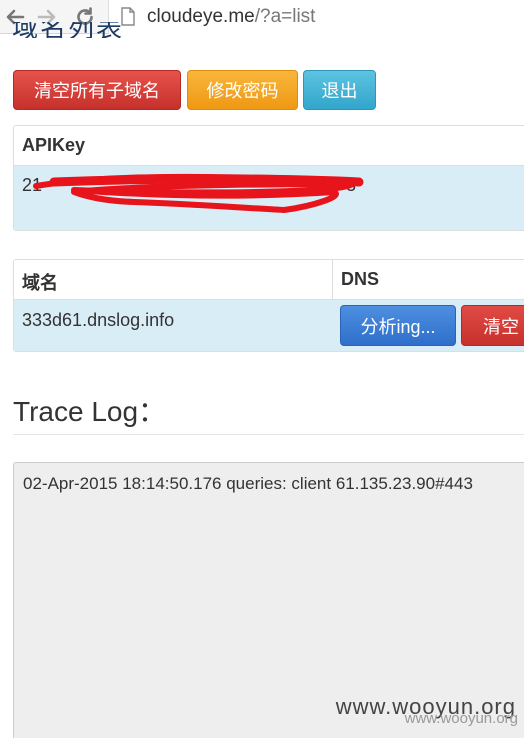 The width and height of the screenshot is (524, 738). I want to click on page-title: 域名列表, so click(87, 30).